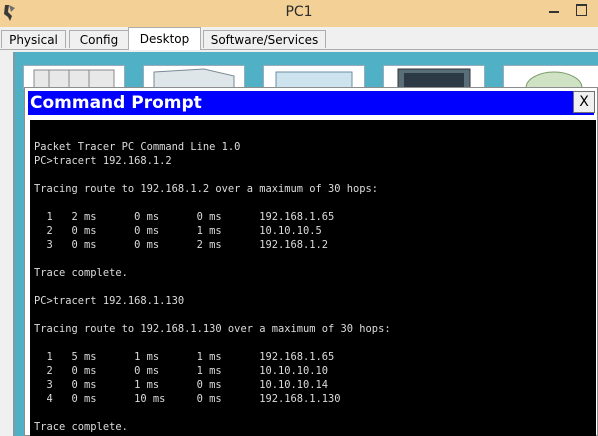  I want to click on window-grid-icon, so click(74, 78).